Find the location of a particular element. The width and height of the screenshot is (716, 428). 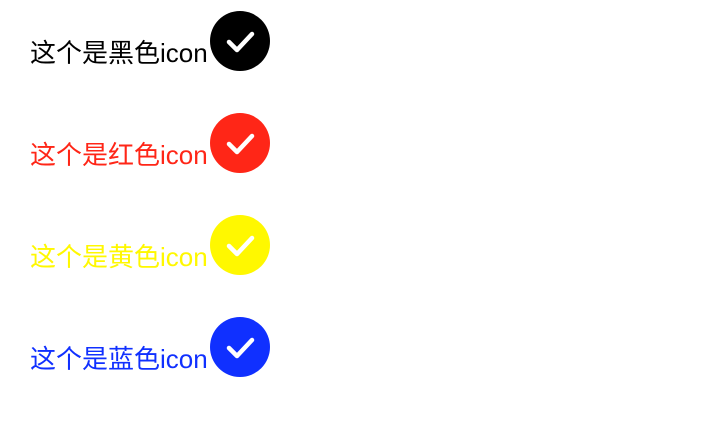

icon-row-red: 这个是红色icon is located at coordinates (150, 143).